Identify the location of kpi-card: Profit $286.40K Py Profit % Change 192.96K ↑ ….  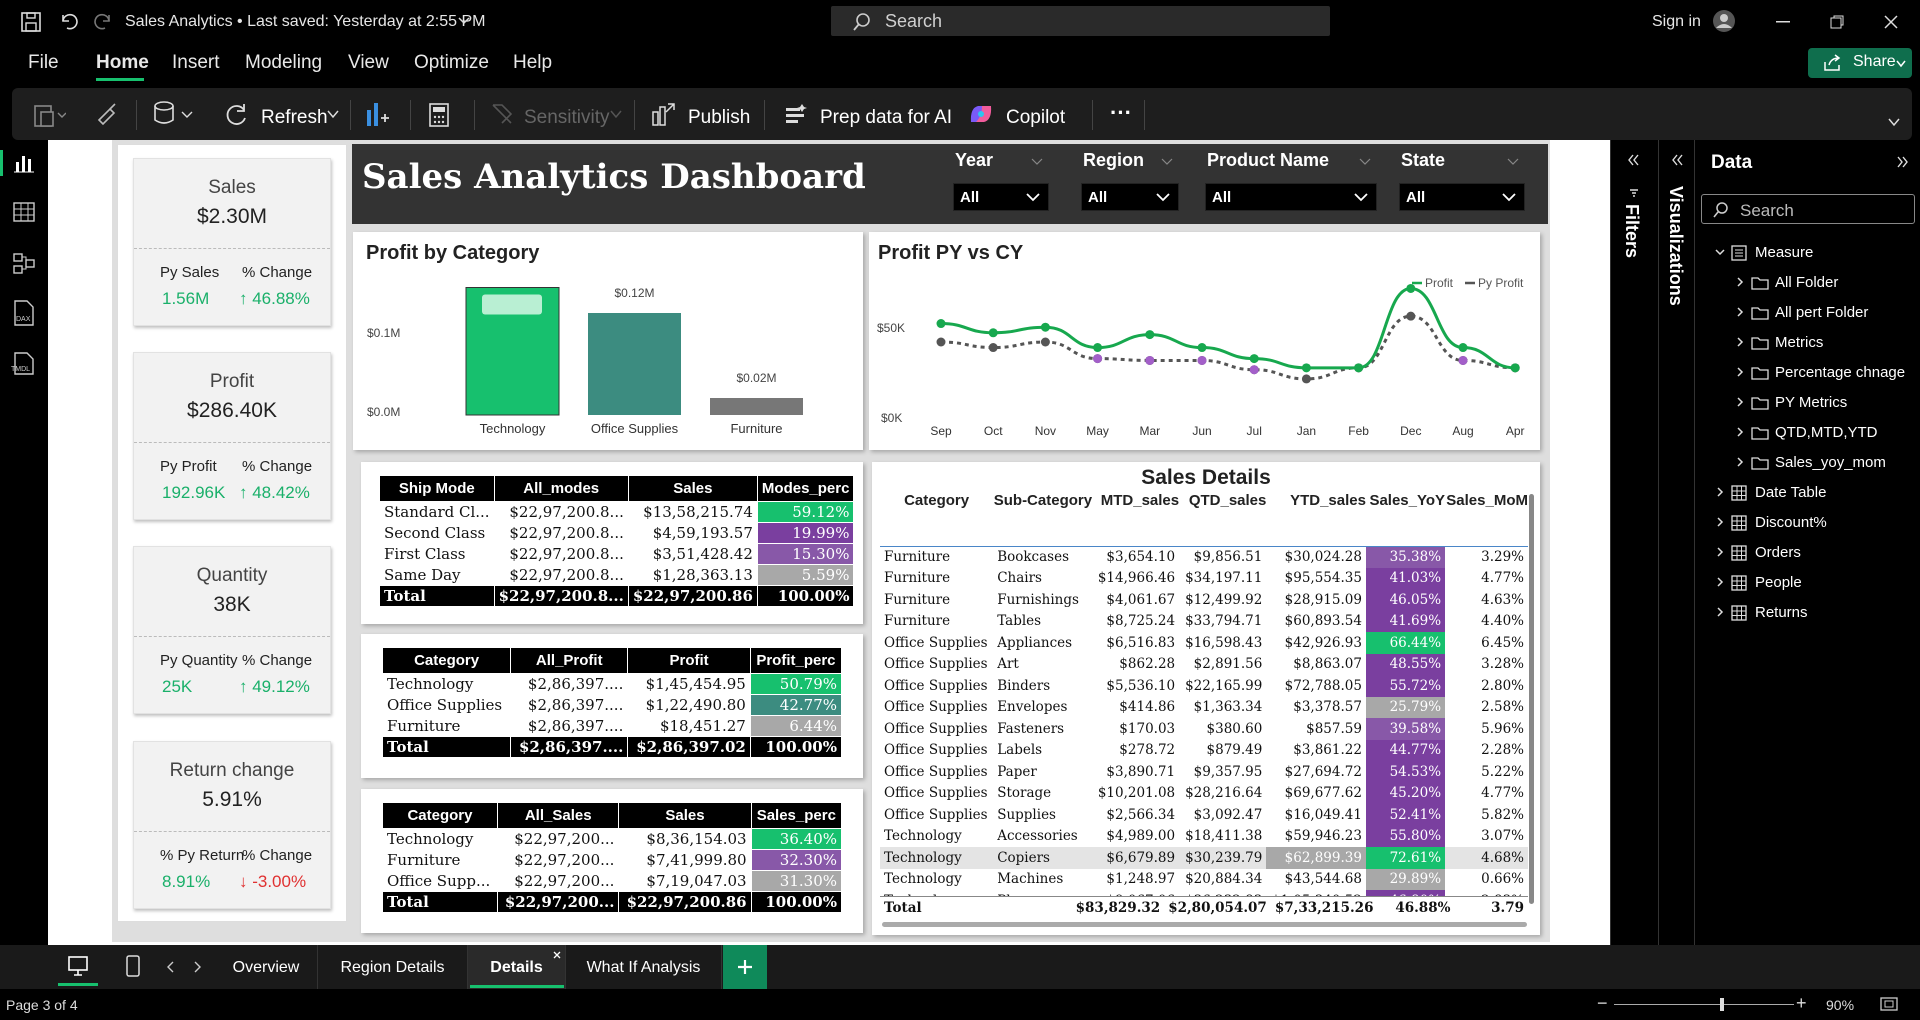
(232, 436).